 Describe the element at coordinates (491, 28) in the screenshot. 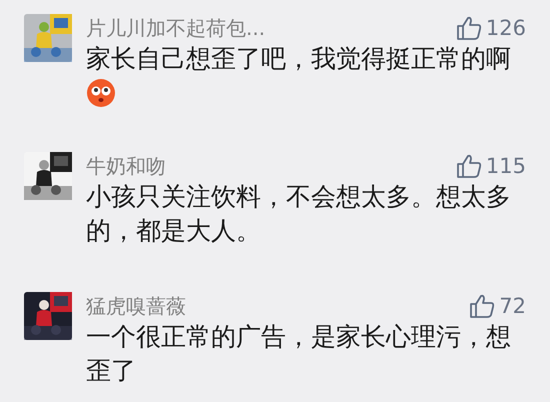

I see `like-button: 126` at that location.